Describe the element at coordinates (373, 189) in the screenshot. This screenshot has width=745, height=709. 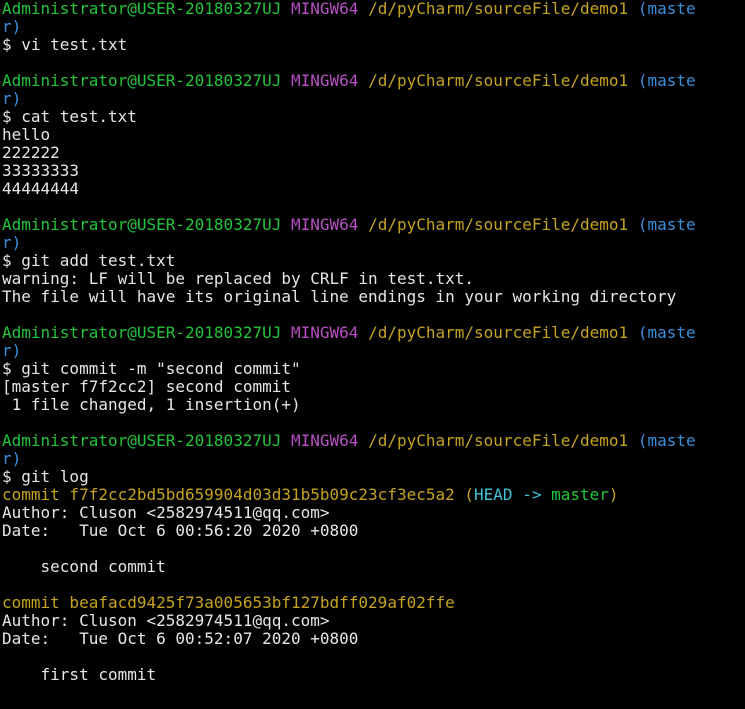
I see `terminal-line: 44444444` at that location.